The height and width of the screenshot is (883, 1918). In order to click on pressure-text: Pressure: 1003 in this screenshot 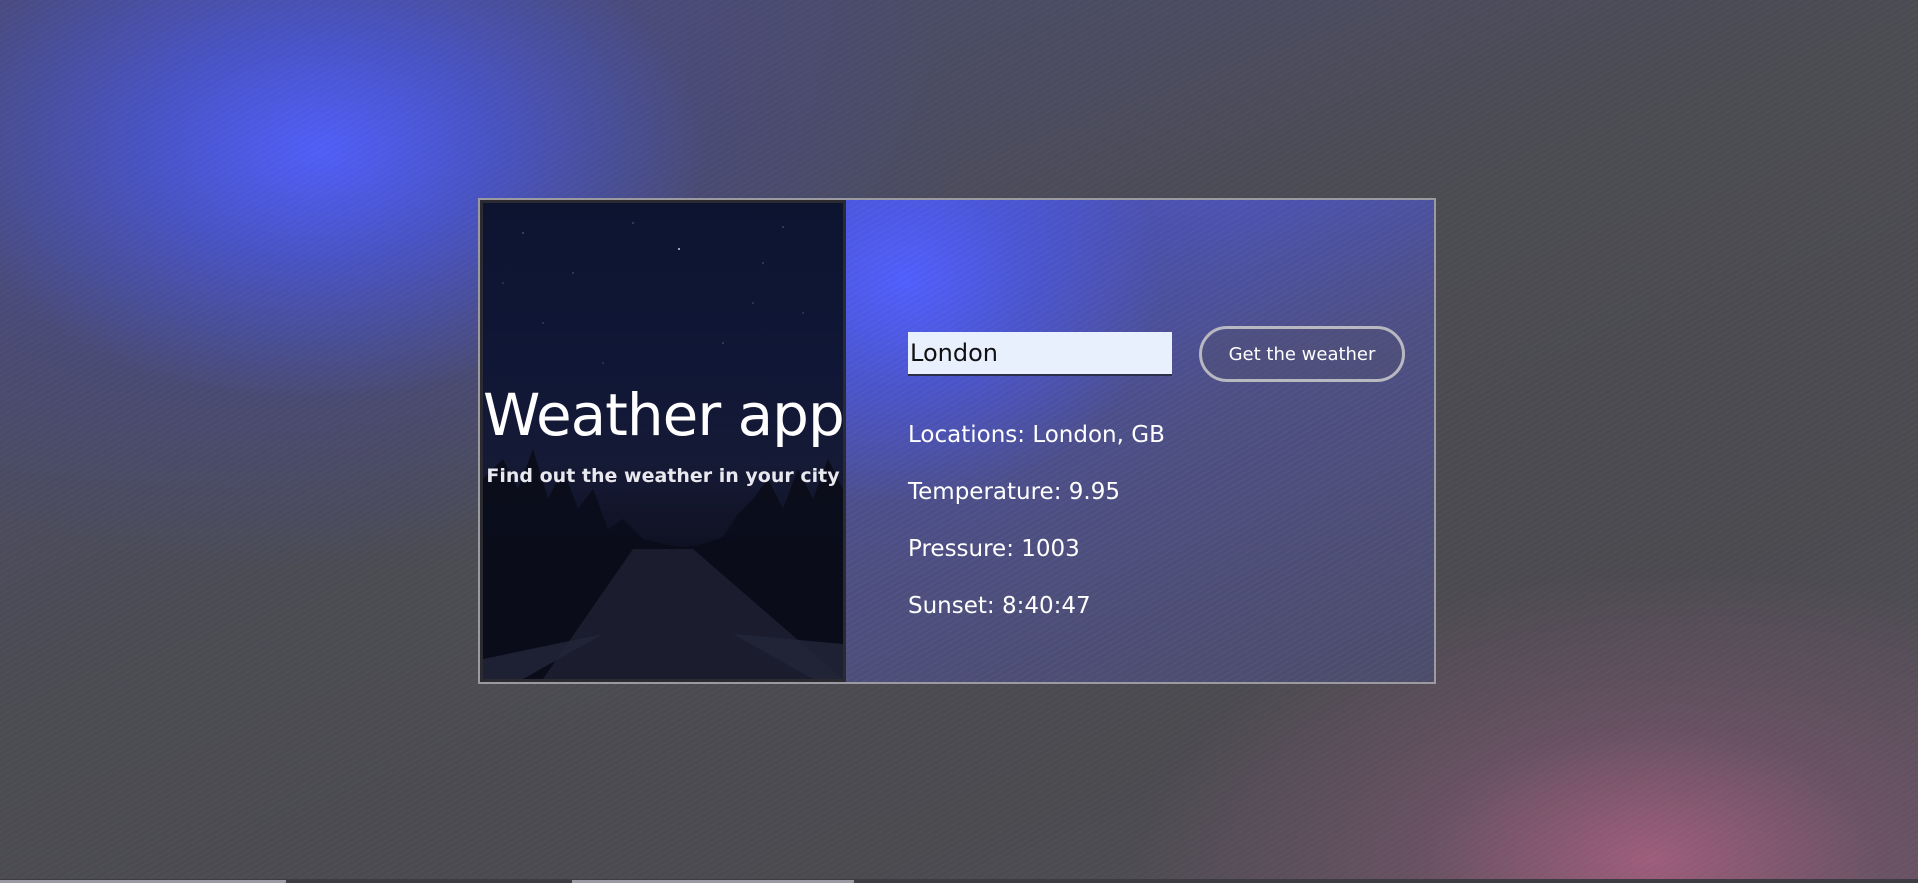, I will do `click(994, 549)`.